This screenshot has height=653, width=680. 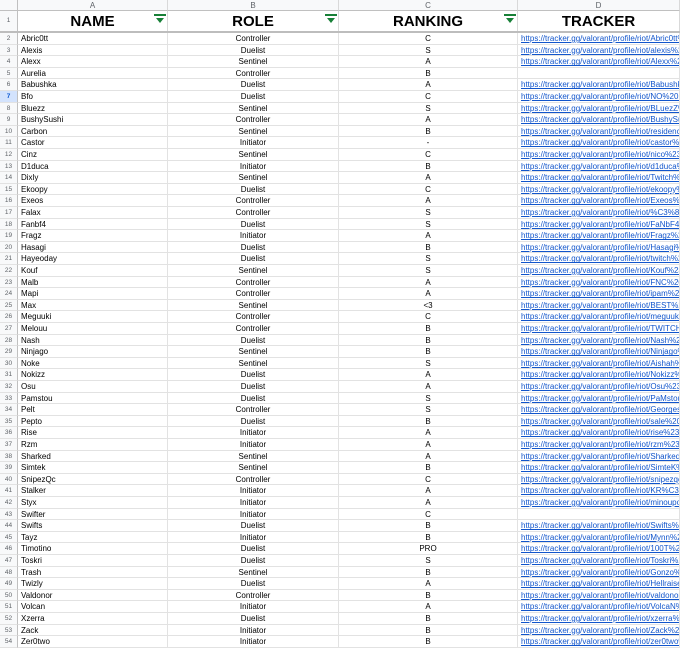 What do you see at coordinates (9, 85) in the screenshot?
I see `row-number: 6` at bounding box center [9, 85].